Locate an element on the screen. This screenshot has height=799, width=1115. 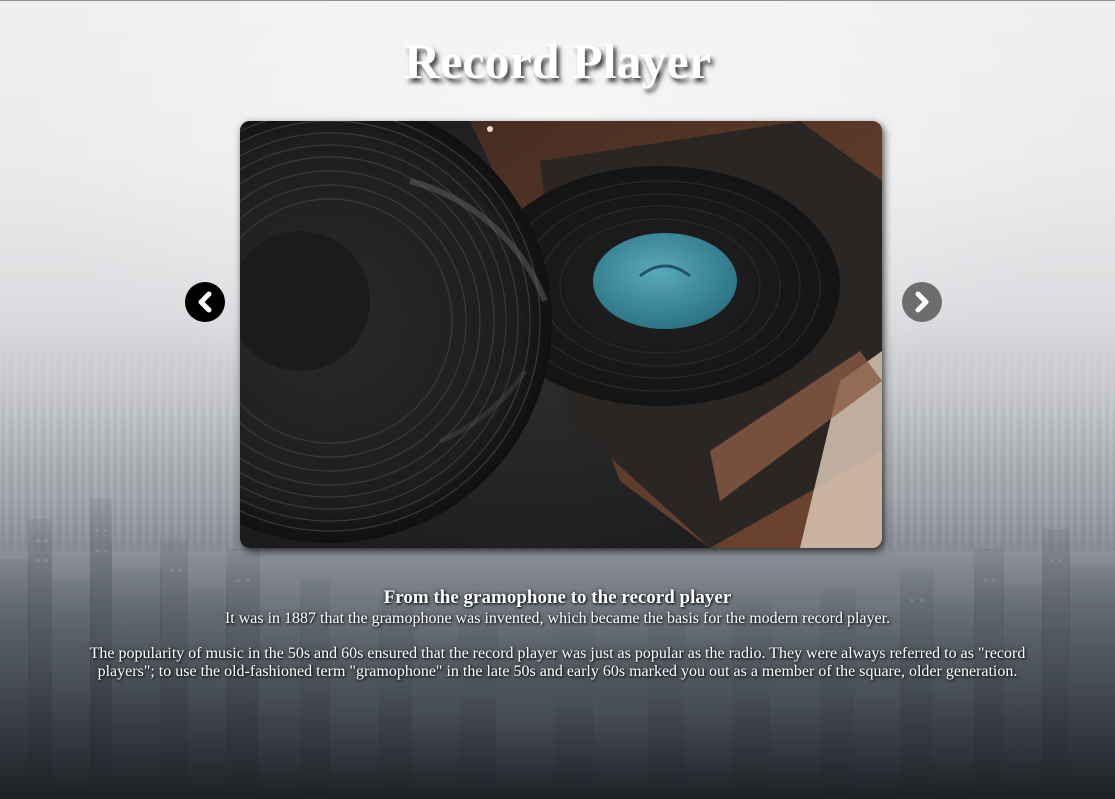
previous-slide-button is located at coordinates (205, 302).